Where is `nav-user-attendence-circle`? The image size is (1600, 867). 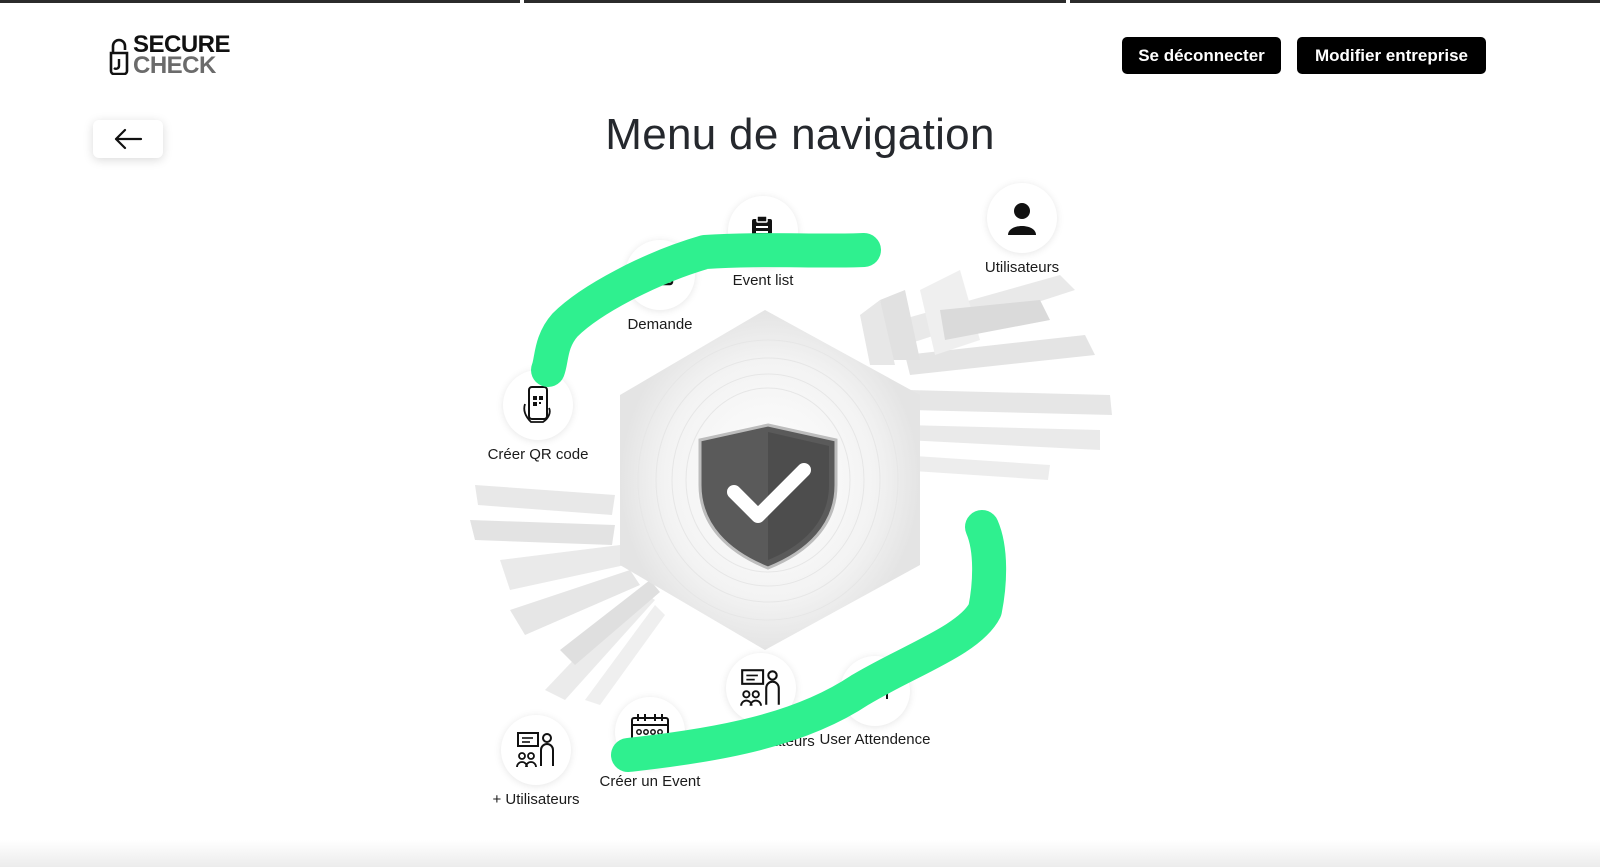
nav-user-attendence-circle is located at coordinates (875, 691).